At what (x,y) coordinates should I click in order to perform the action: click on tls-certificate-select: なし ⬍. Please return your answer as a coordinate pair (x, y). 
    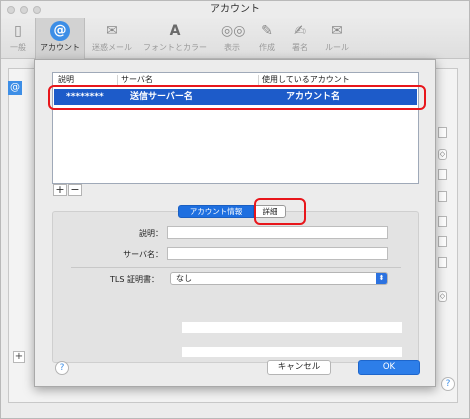
    Looking at the image, I should click on (279, 278).